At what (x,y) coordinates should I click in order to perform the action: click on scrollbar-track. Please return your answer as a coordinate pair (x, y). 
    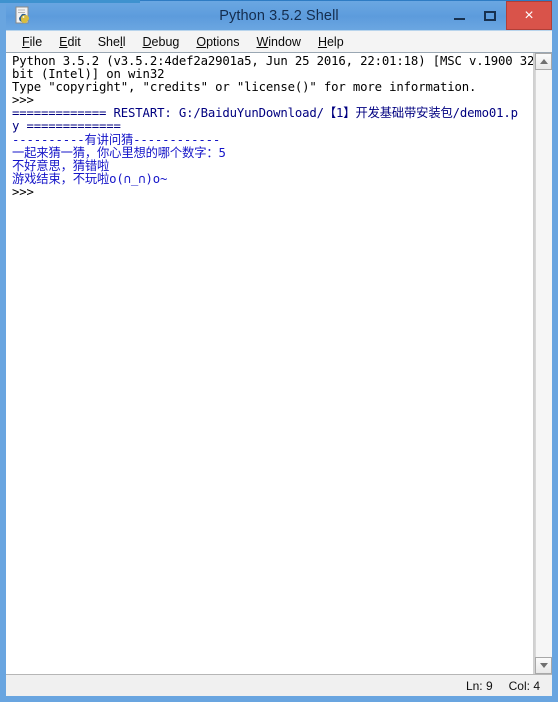
    Looking at the image, I should click on (543, 363).